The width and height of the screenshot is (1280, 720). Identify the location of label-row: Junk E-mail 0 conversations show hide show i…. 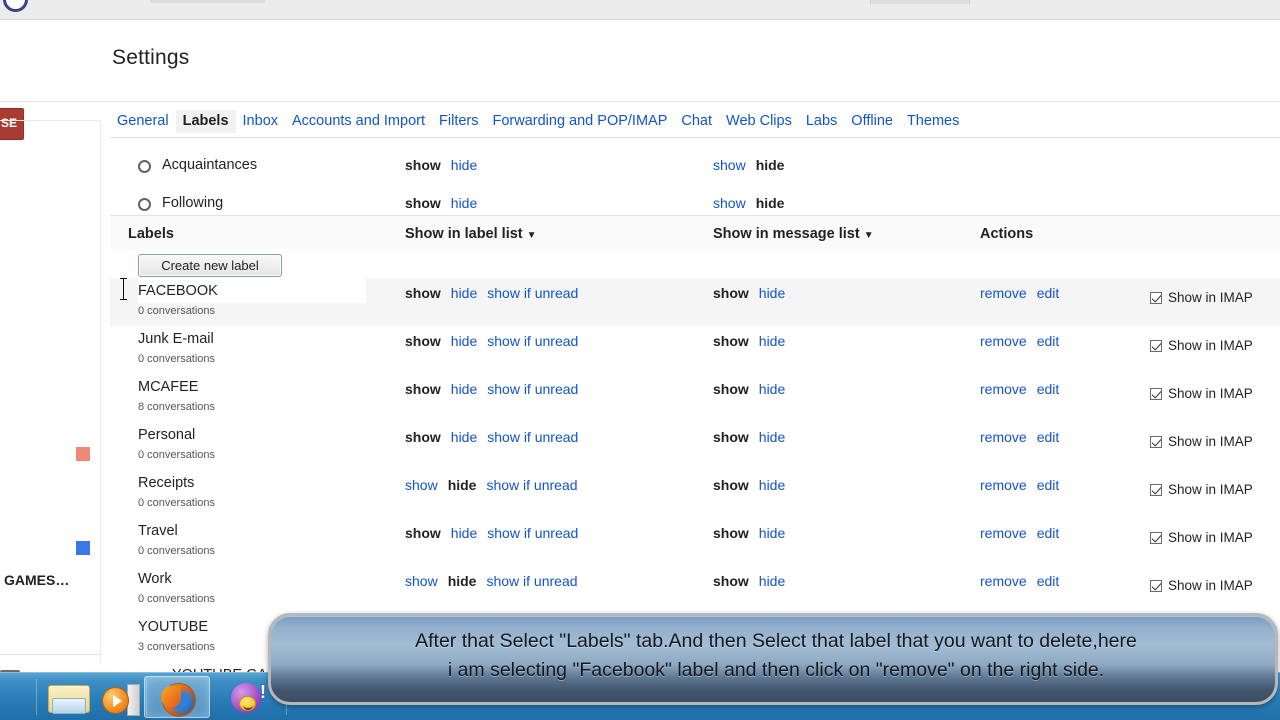
(695, 350).